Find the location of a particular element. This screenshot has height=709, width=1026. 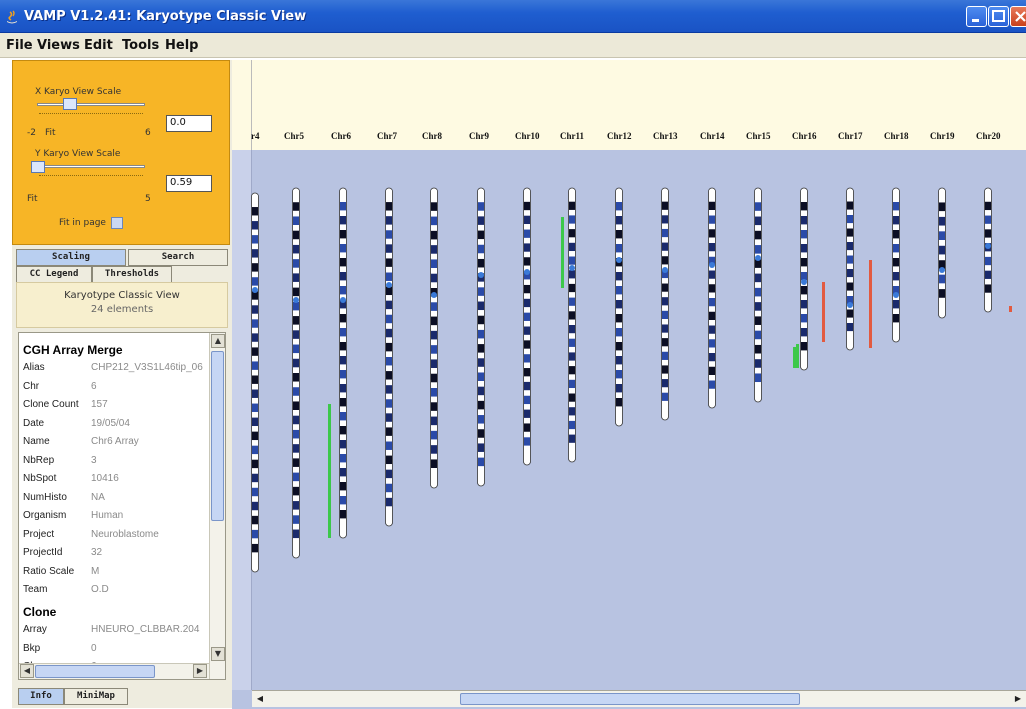

properties-hscroll: ◀ ▶ is located at coordinates (114, 671).